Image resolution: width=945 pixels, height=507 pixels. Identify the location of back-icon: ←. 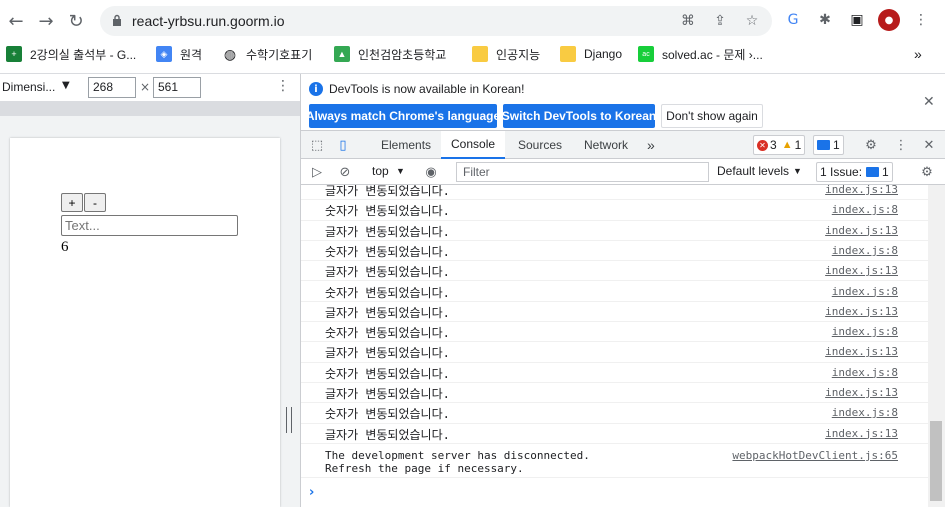
(16, 21).